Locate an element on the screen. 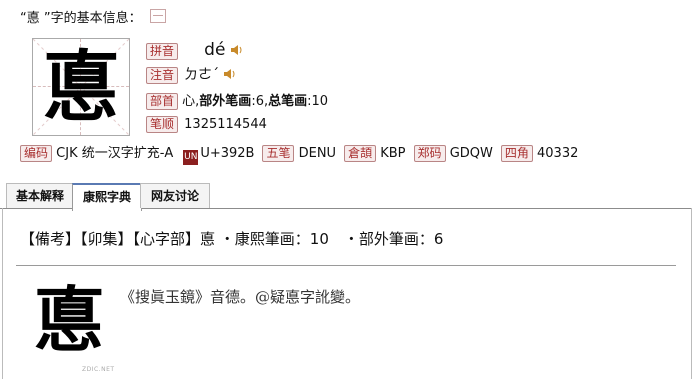 The height and width of the screenshot is (379, 692). tab-kangxi-dictionary: 康熙字典 is located at coordinates (107, 197).